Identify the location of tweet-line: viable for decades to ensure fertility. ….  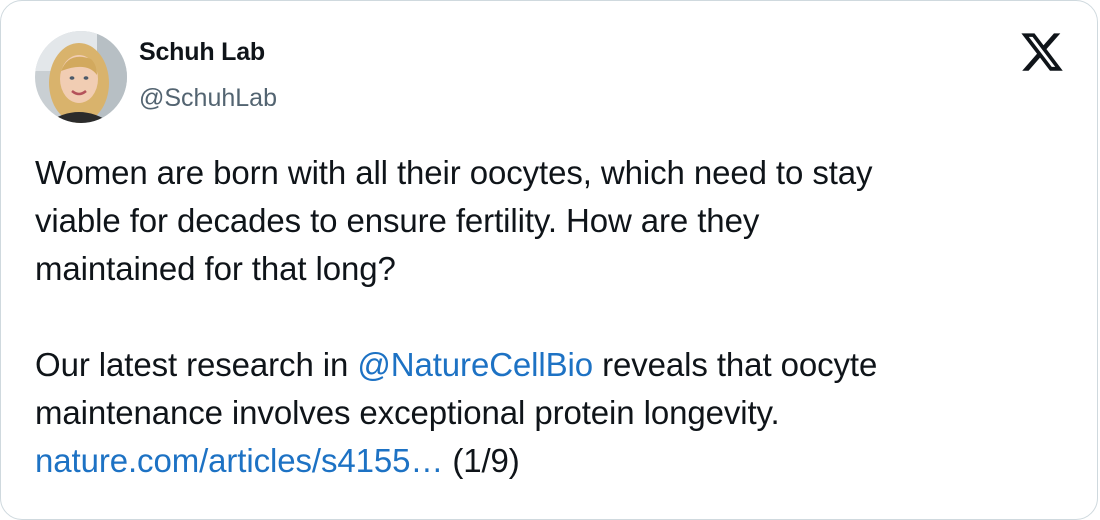
(397, 220).